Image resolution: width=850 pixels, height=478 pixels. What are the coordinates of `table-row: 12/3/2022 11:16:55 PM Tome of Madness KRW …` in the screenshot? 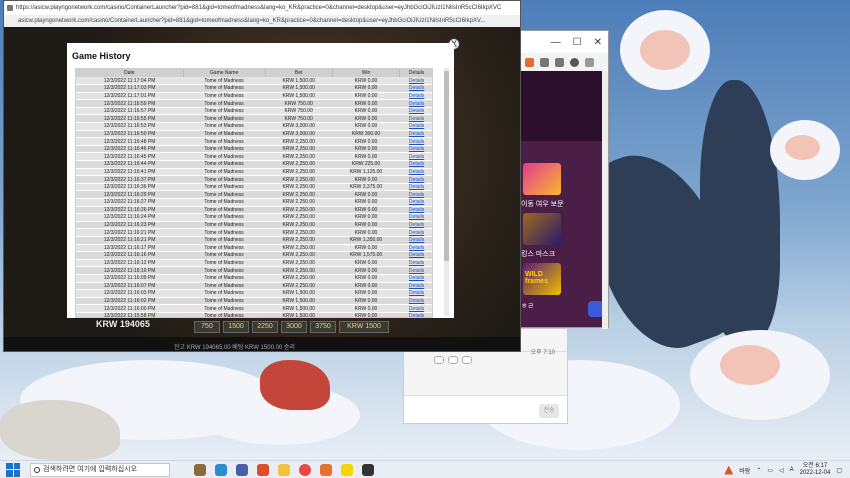 It's located at (254, 119).